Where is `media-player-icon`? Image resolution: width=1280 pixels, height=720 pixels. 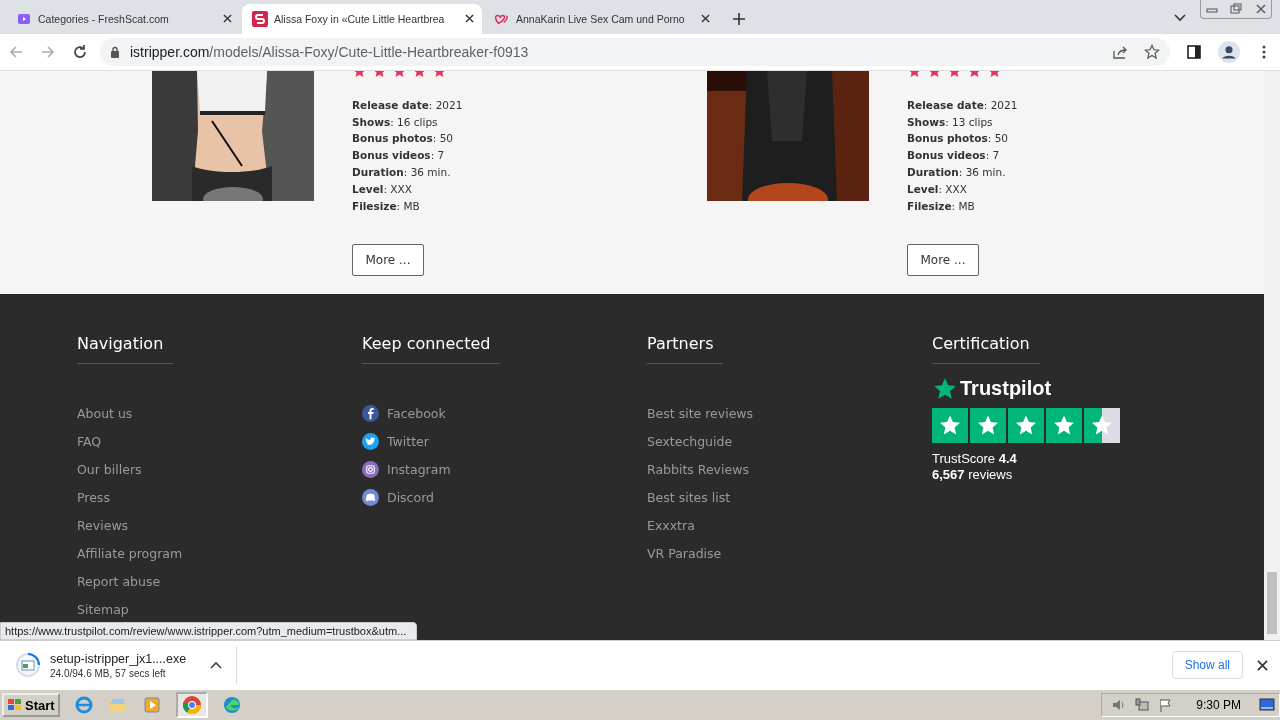 media-player-icon is located at coordinates (151, 705).